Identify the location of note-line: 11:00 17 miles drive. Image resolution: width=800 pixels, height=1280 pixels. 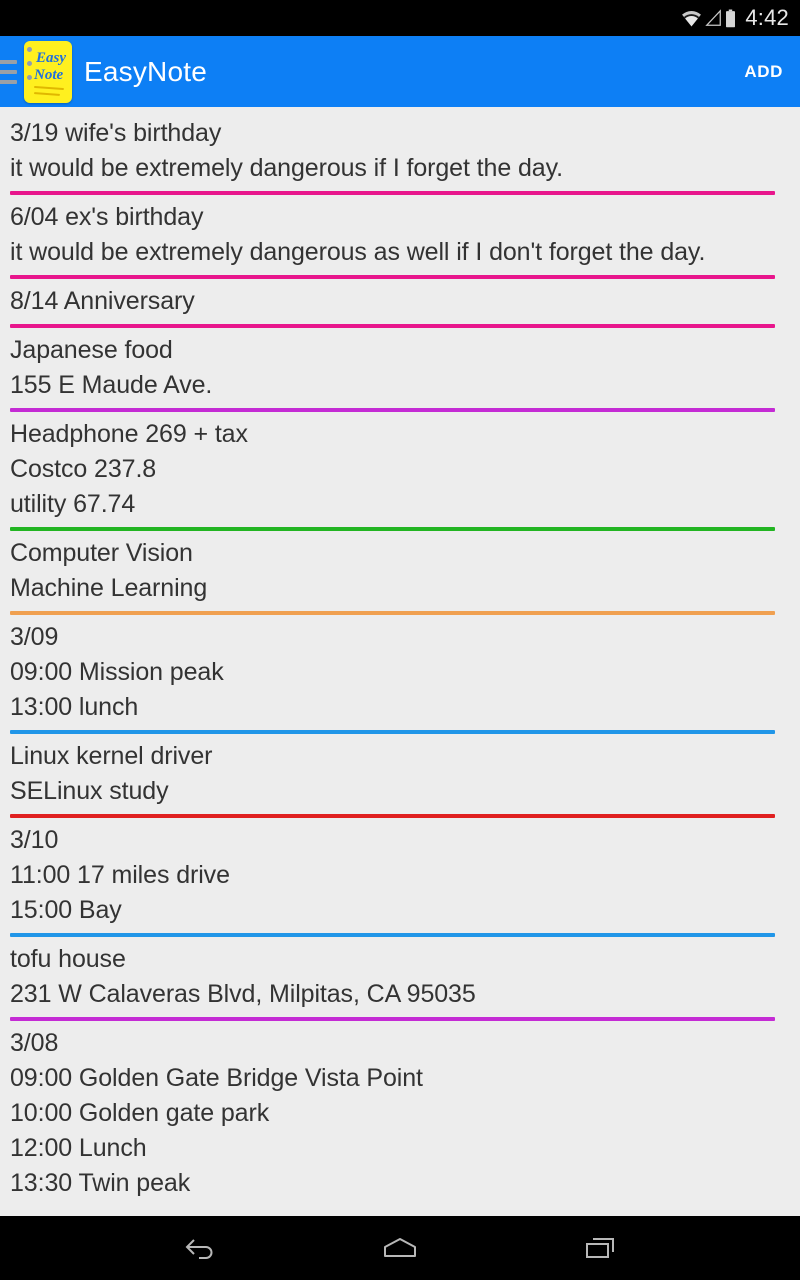
(120, 875).